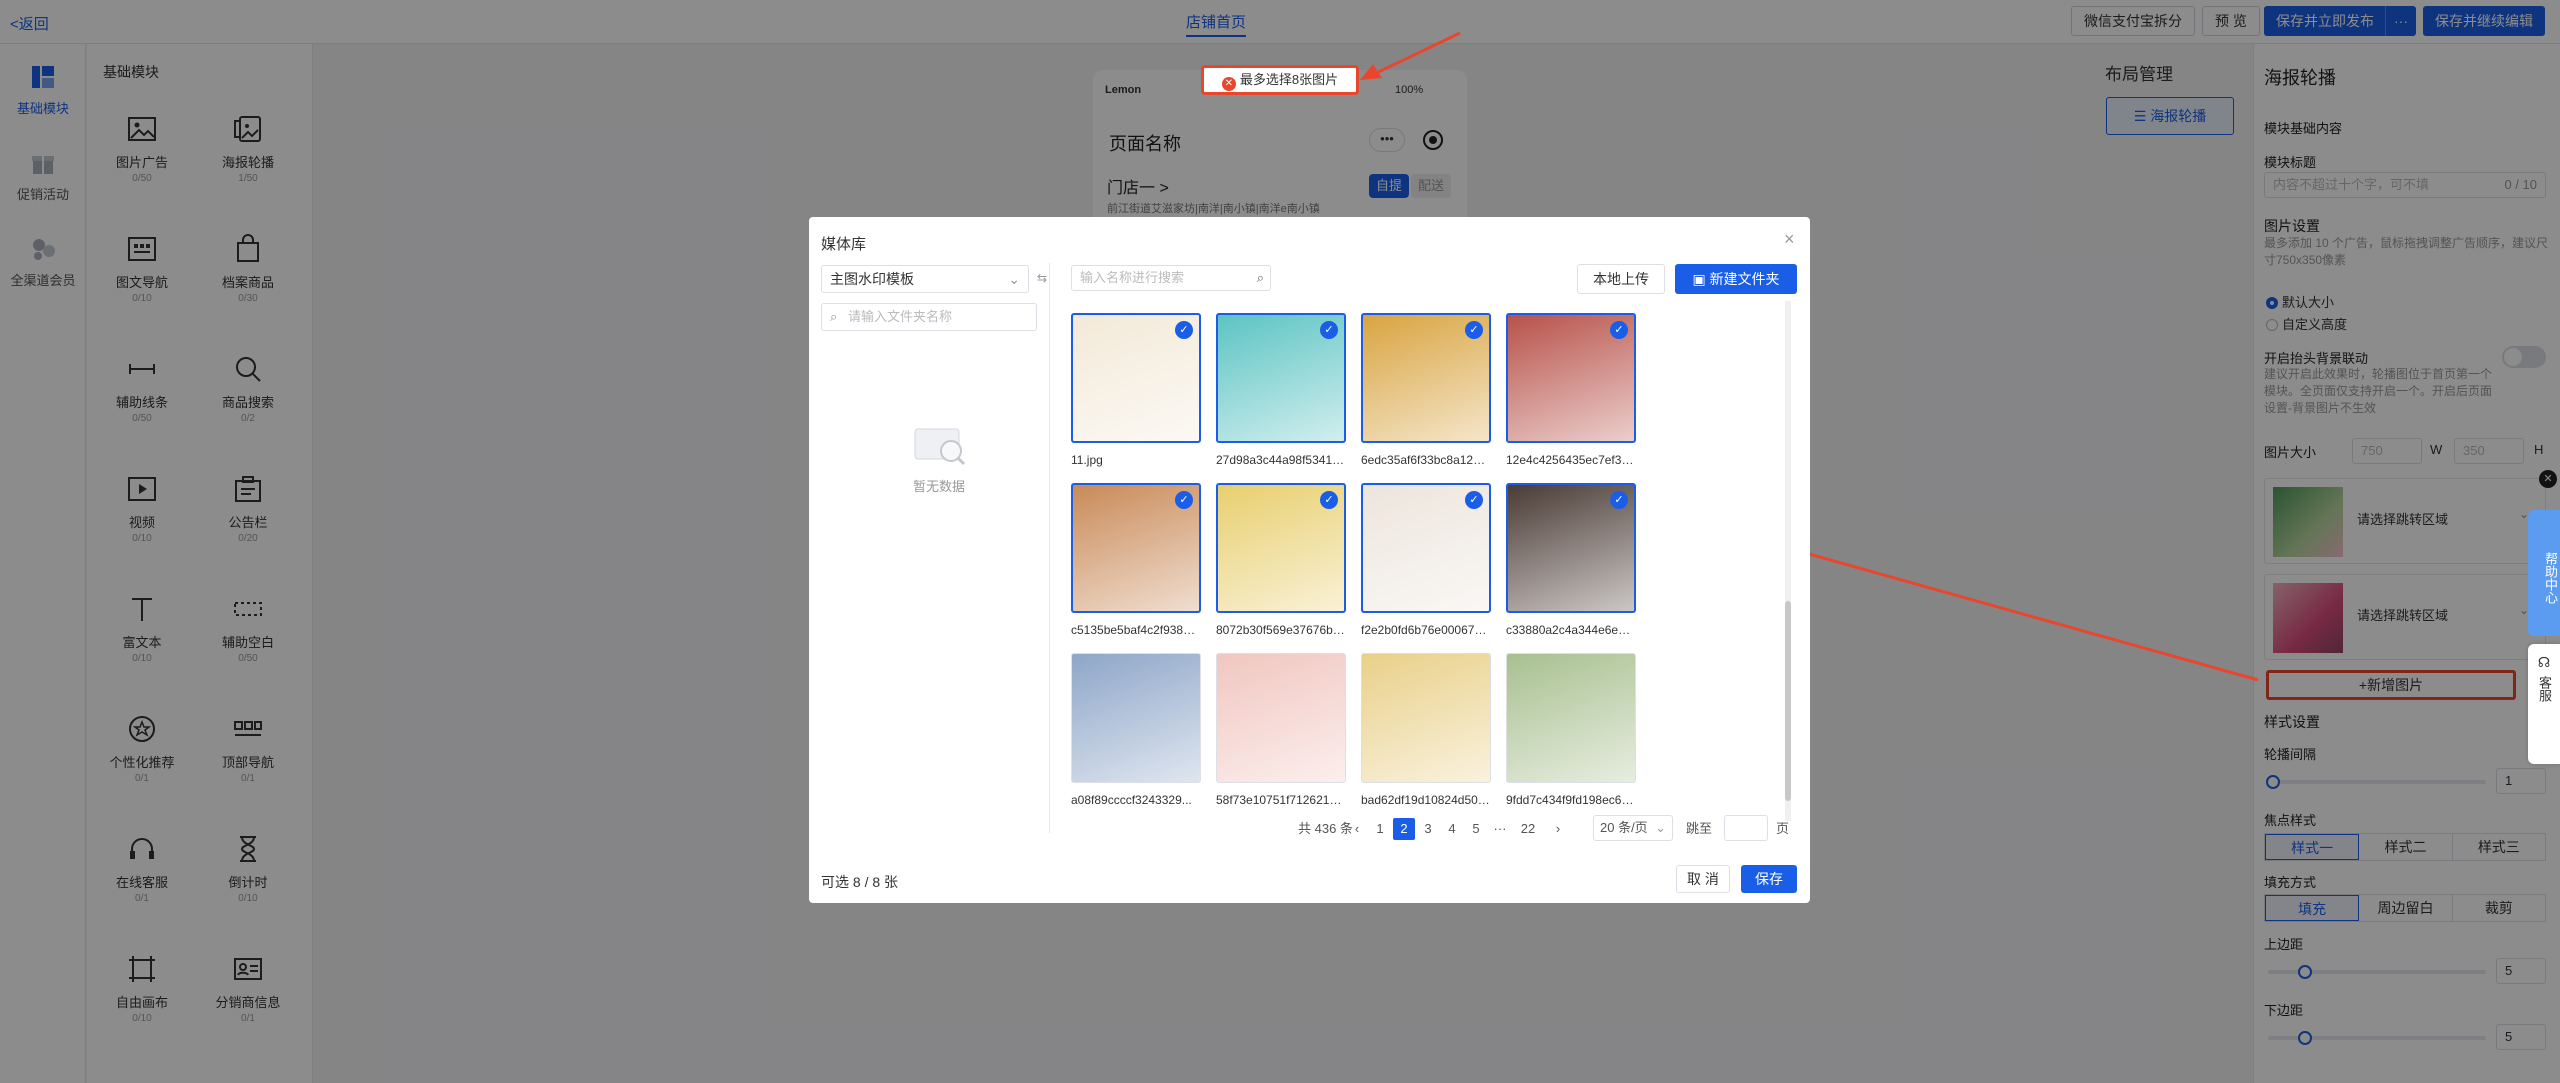 This screenshot has height=1083, width=2560. Describe the element at coordinates (1699, 828) in the screenshot. I see `jump-label: 跳至` at that location.